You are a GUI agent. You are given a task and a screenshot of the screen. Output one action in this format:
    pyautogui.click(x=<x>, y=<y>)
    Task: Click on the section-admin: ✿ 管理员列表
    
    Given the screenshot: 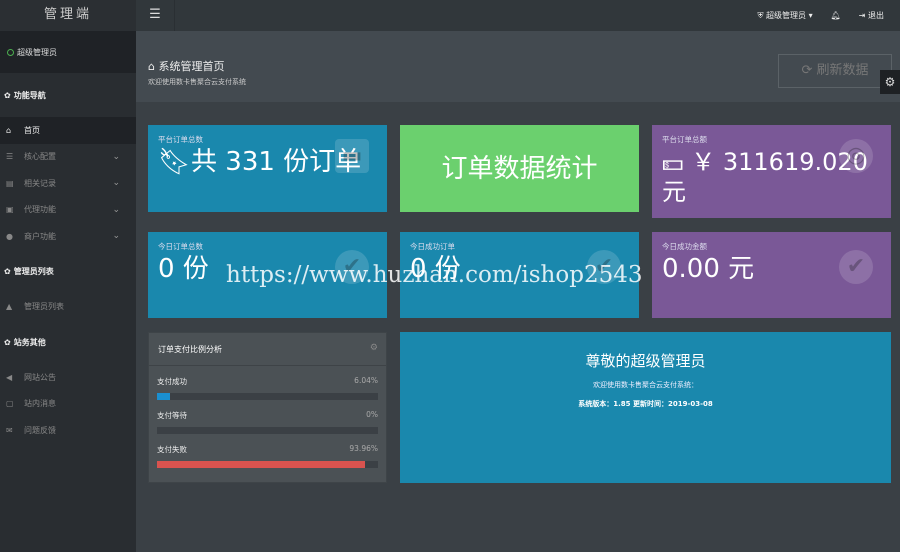 What is the action you would take?
    pyautogui.click(x=68, y=272)
    